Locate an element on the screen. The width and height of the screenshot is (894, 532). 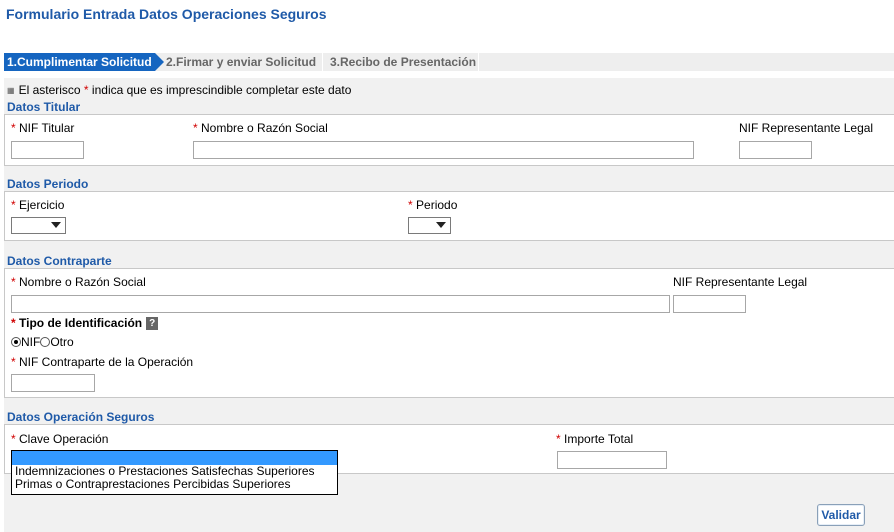
radio-nif is located at coordinates (16, 342).